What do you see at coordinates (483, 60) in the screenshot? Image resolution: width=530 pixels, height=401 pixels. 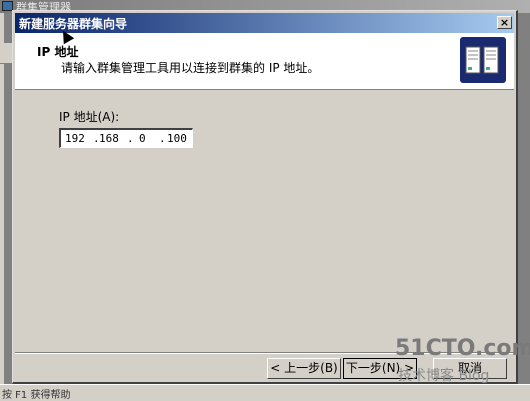 I see `server-cluster-icon` at bounding box center [483, 60].